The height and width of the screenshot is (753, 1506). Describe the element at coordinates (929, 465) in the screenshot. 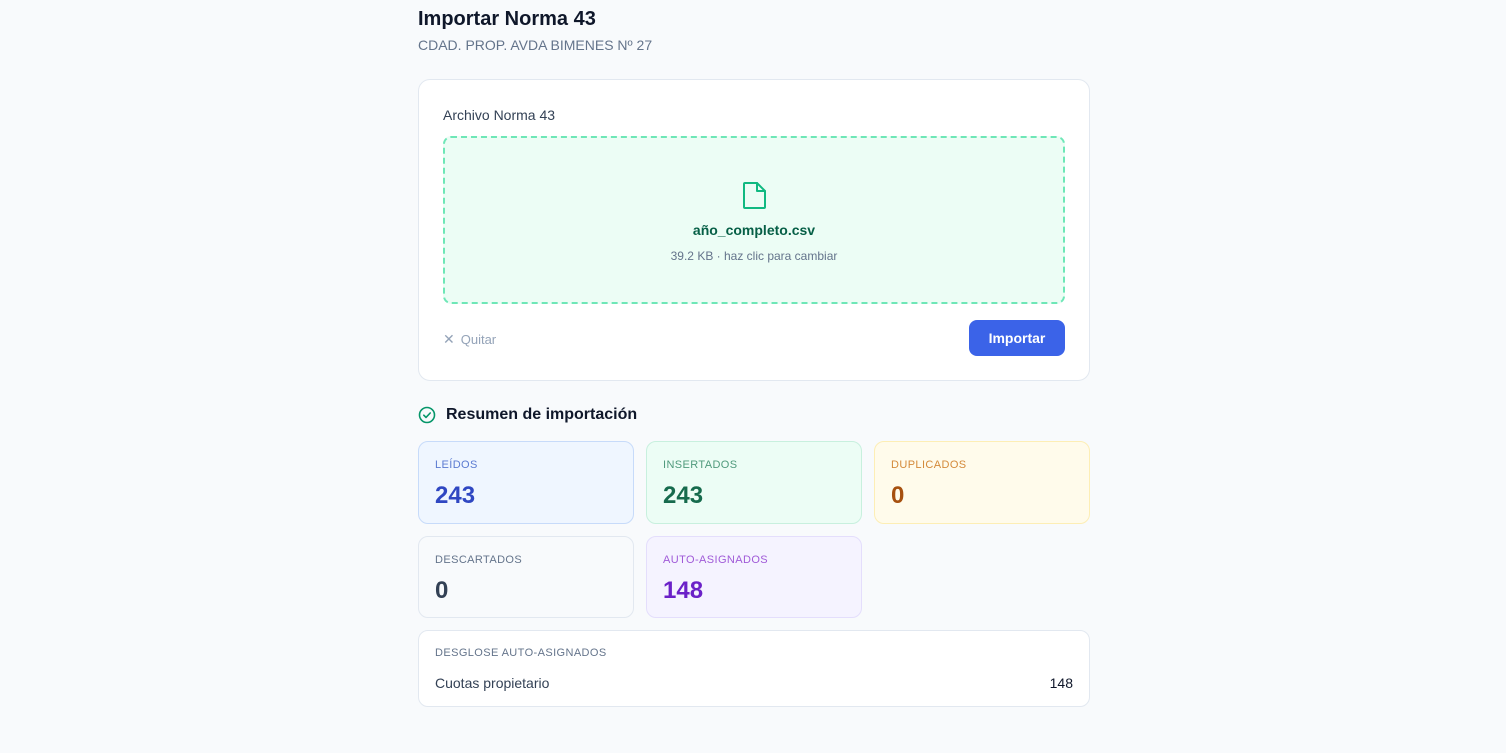

I see `stat-label: DUPLICADOS` at that location.